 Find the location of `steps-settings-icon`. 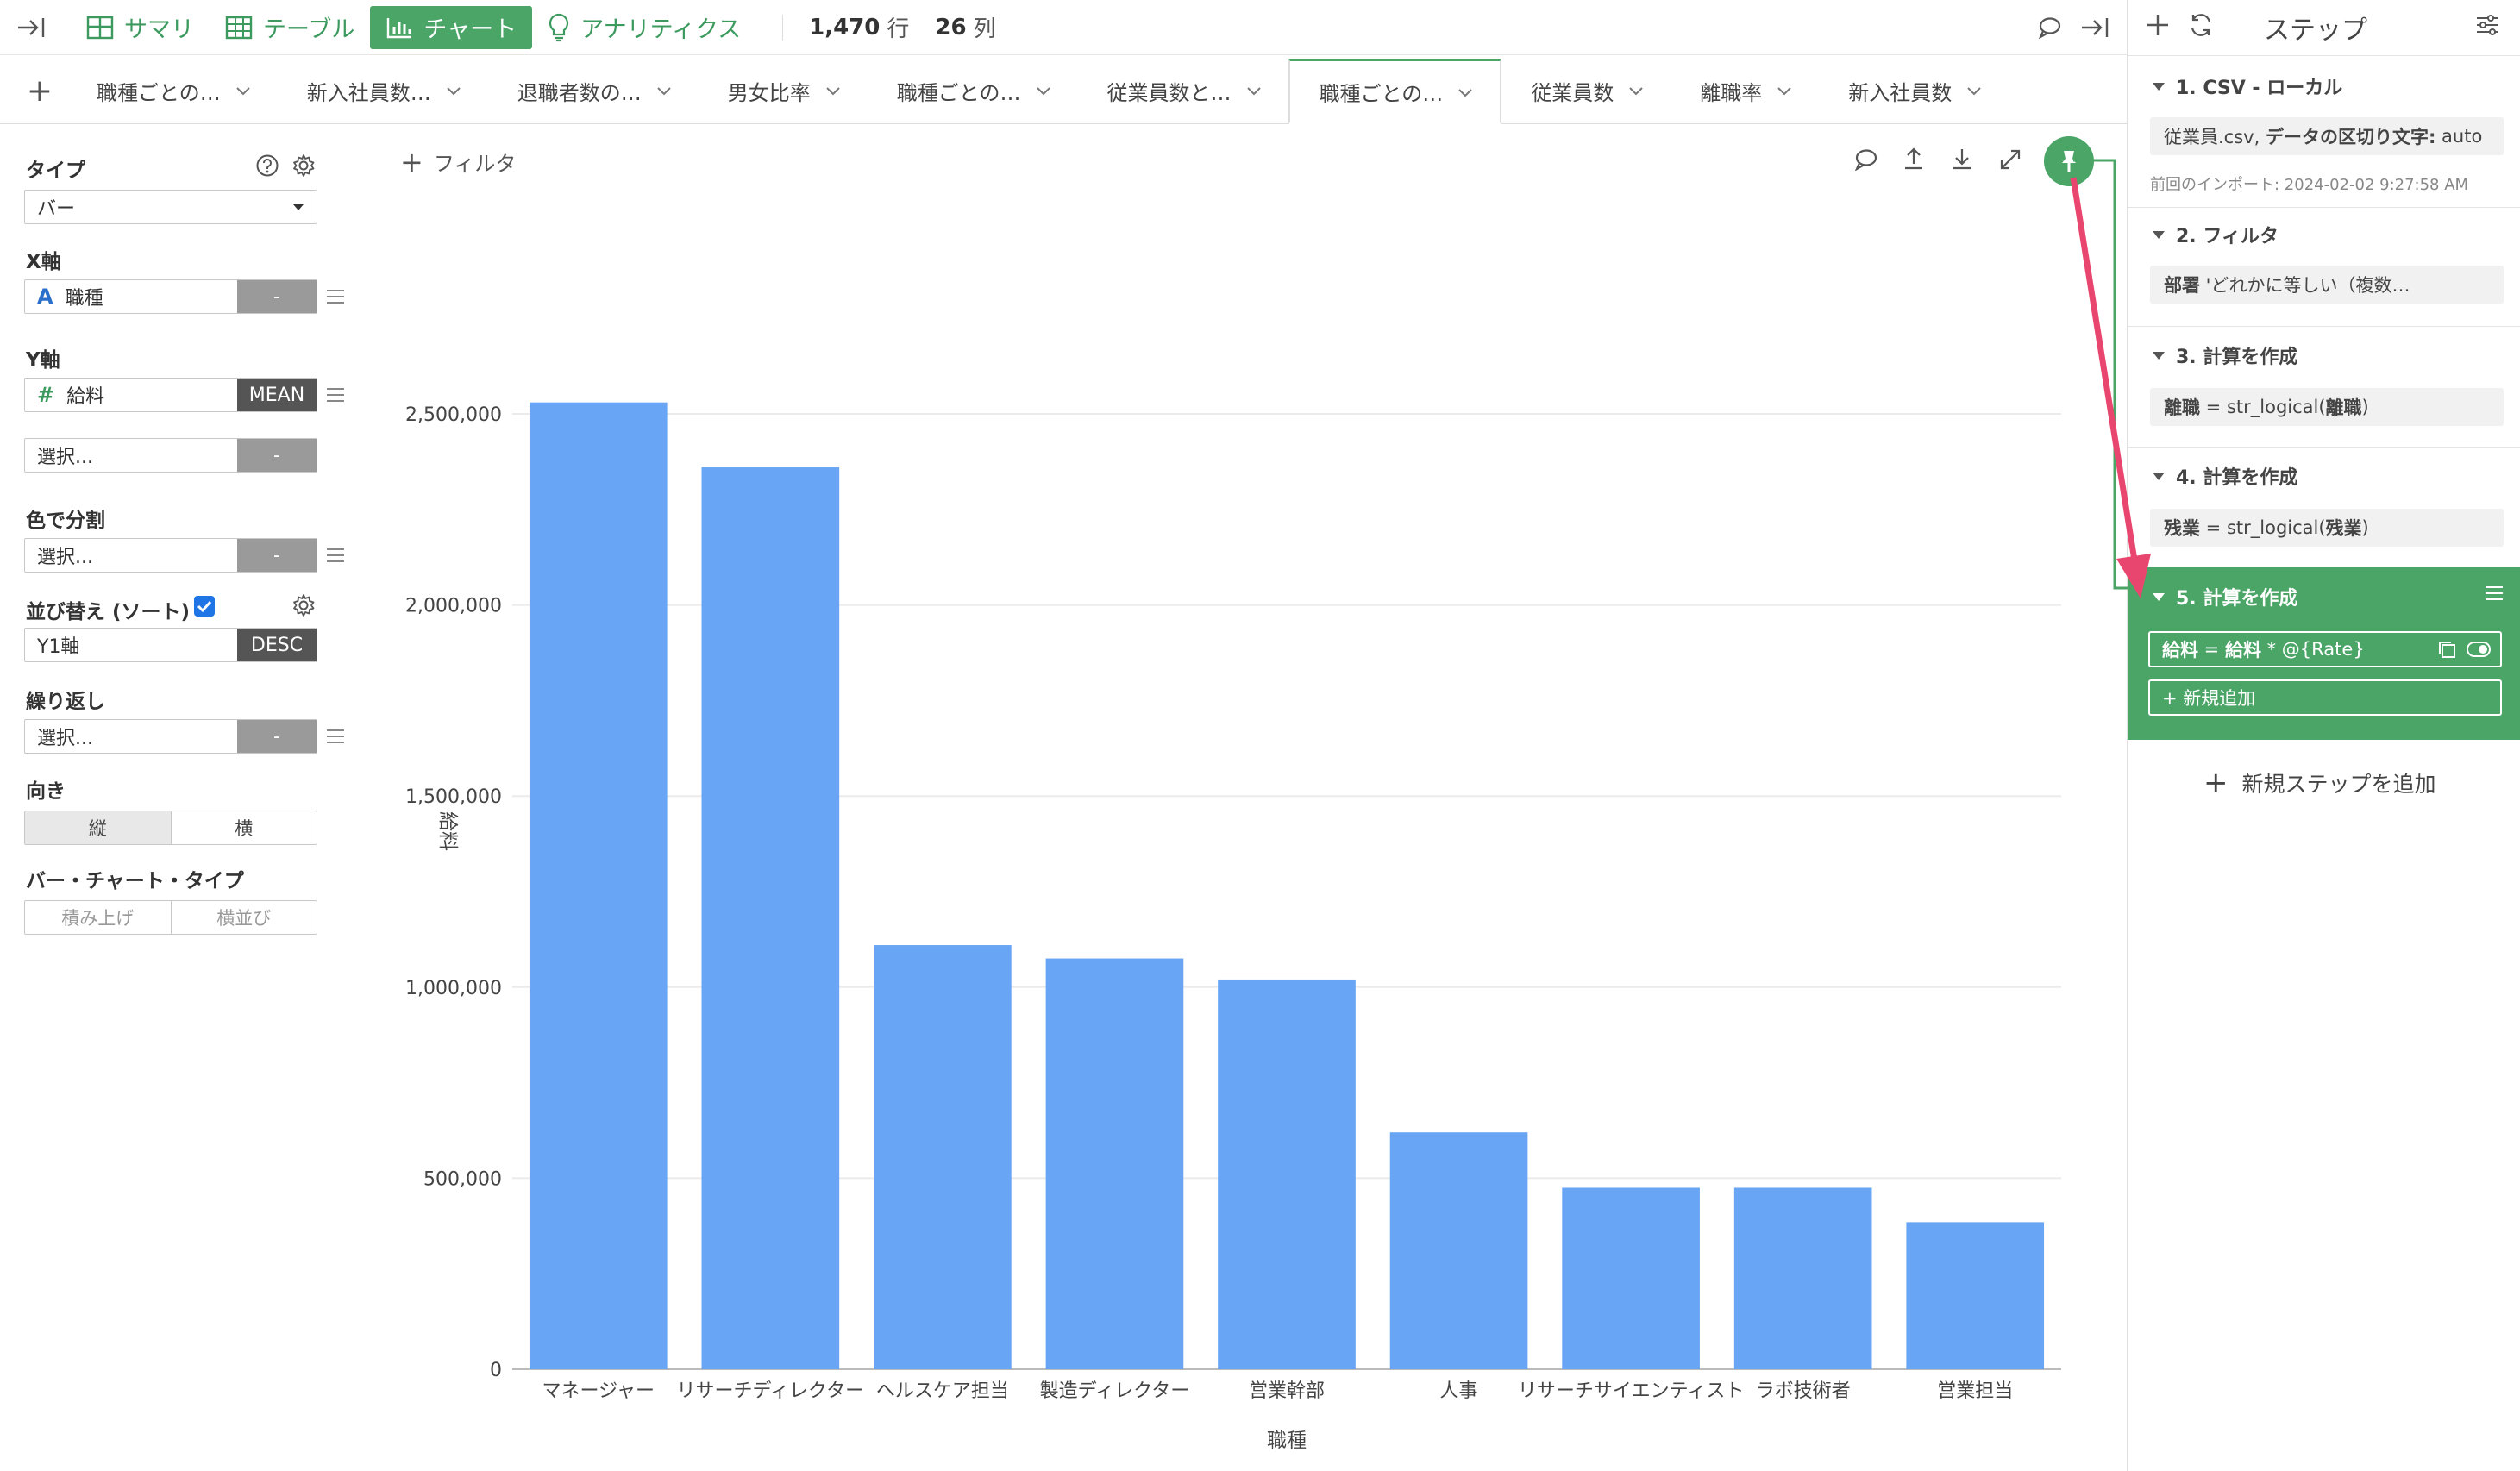

steps-settings-icon is located at coordinates (2487, 25).